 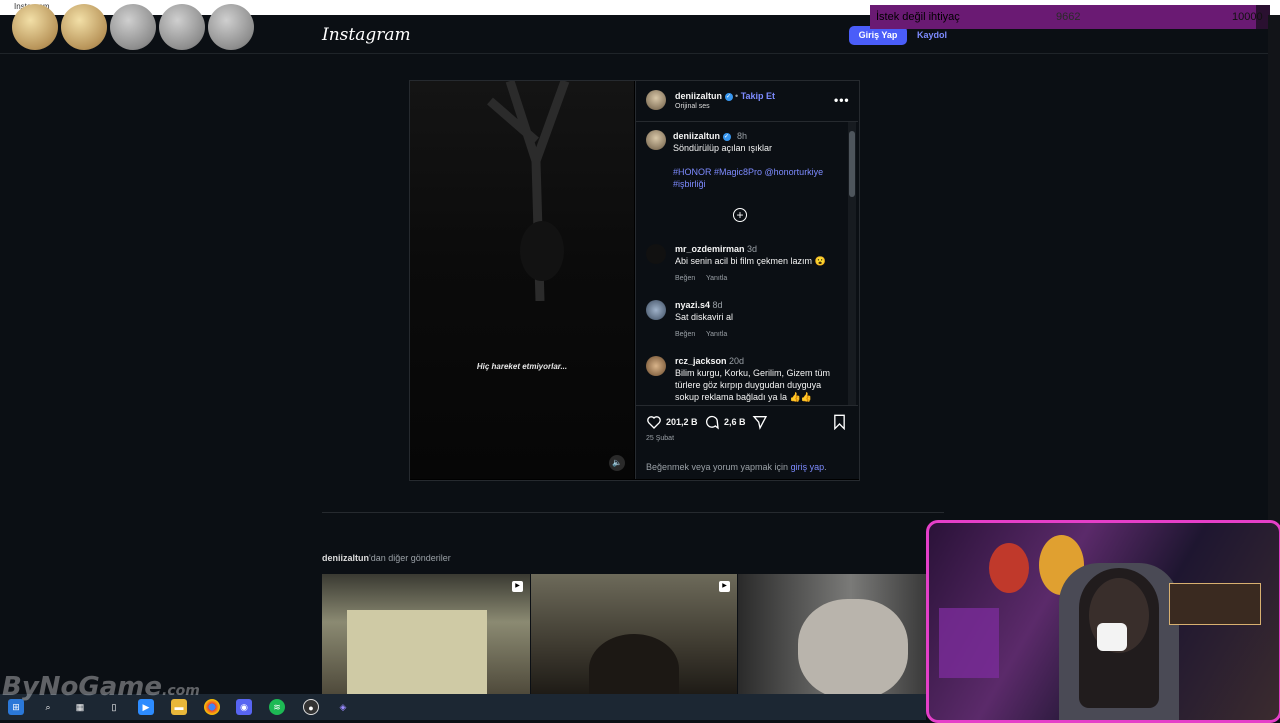 What do you see at coordinates (114, 707) in the screenshot?
I see `file-icon: ▯` at bounding box center [114, 707].